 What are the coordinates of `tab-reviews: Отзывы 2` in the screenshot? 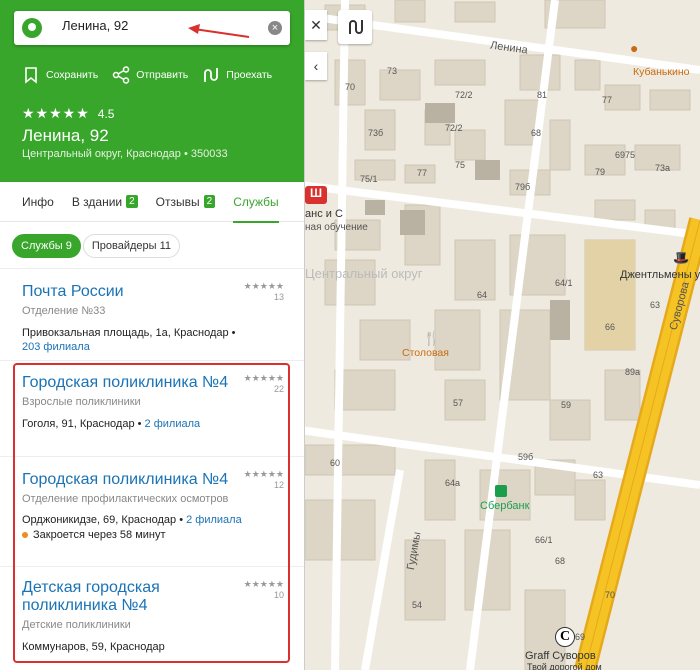 It's located at (186, 202).